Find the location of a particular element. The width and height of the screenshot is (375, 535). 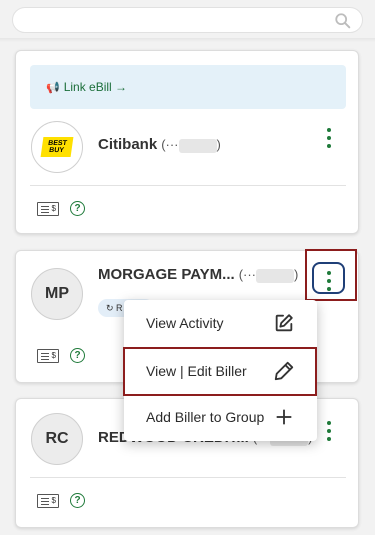

search-icon is located at coordinates (343, 21).